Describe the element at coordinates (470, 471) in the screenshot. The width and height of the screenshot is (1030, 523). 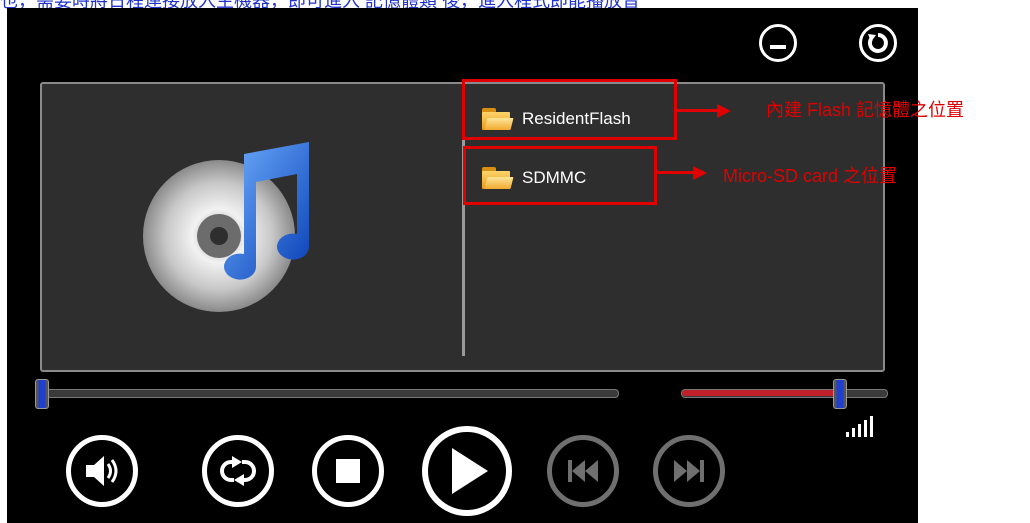
I see `play-icon` at that location.